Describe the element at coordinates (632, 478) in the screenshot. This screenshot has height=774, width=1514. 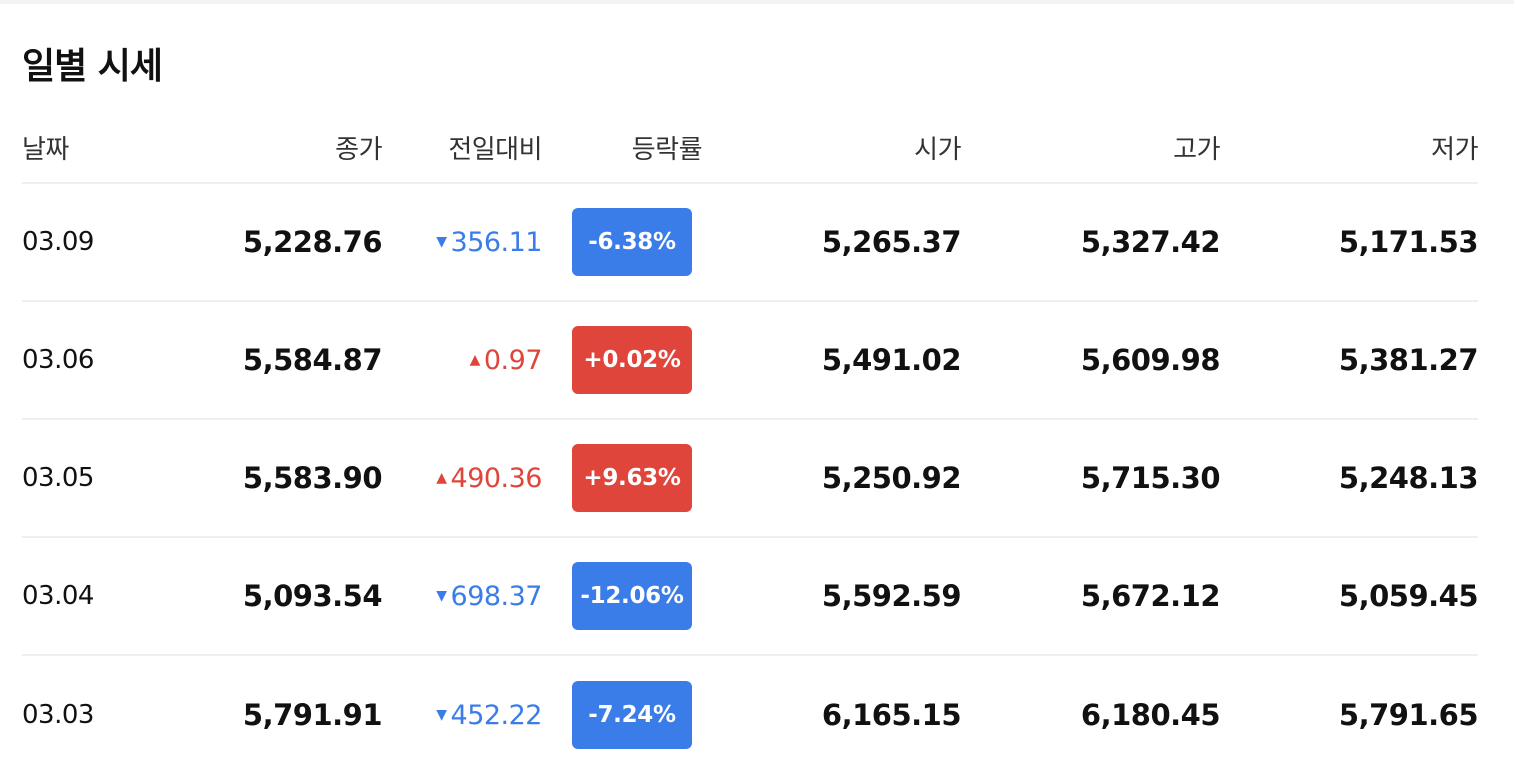
I see `rate-badge: +9.63%` at that location.